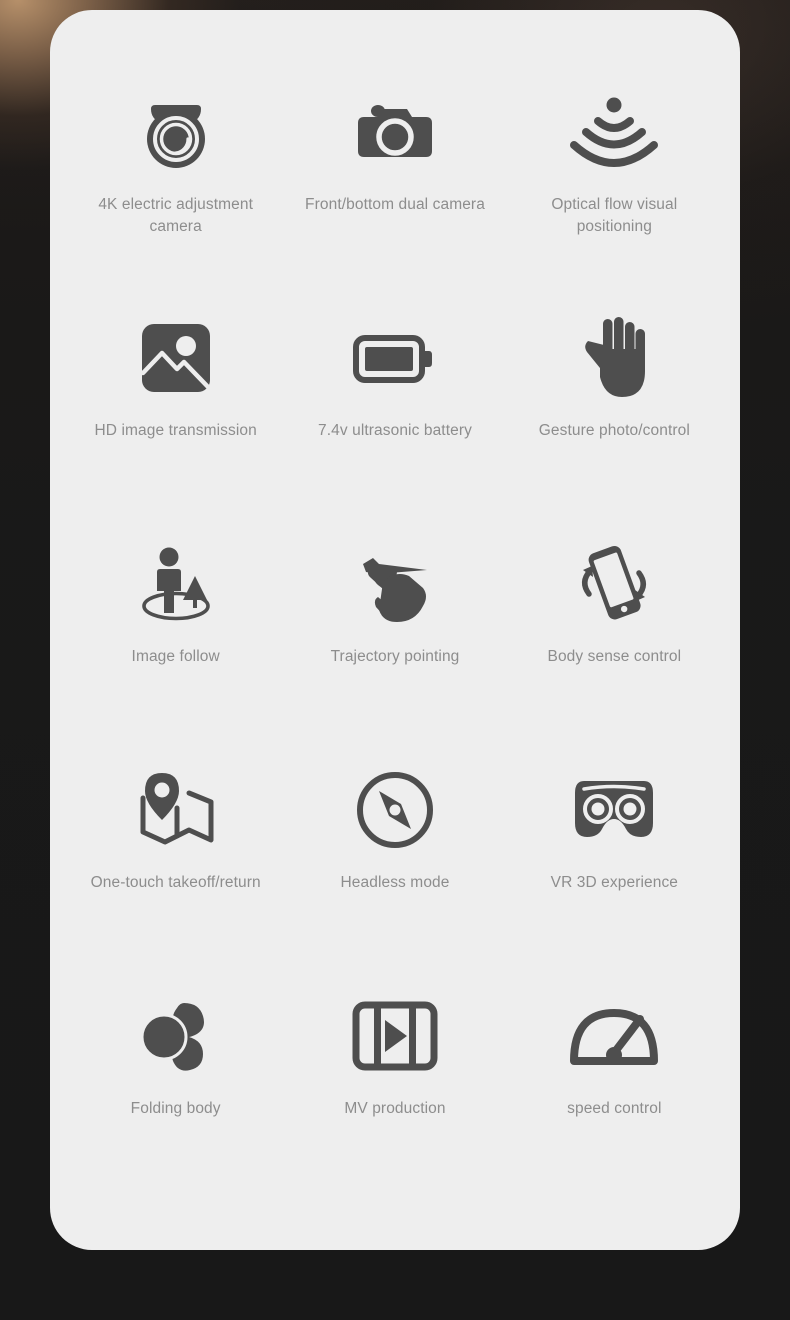 Image resolution: width=790 pixels, height=1320 pixels. I want to click on feature-label: VR 3D experience, so click(614, 882).